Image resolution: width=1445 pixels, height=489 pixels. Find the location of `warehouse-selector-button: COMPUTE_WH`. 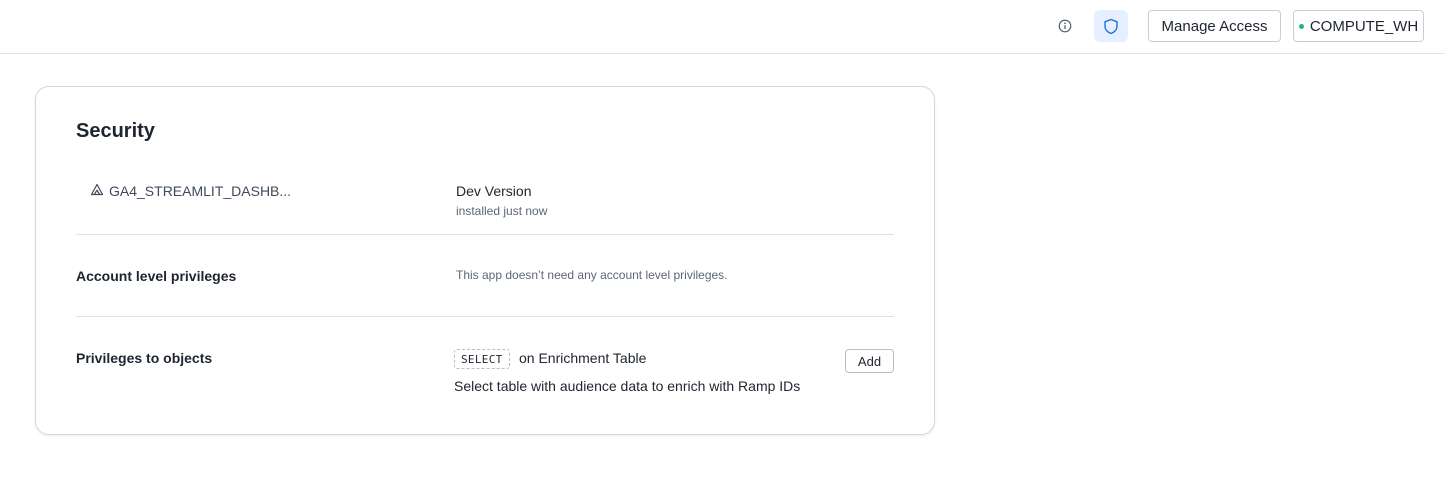

warehouse-selector-button: COMPUTE_WH is located at coordinates (1358, 26).